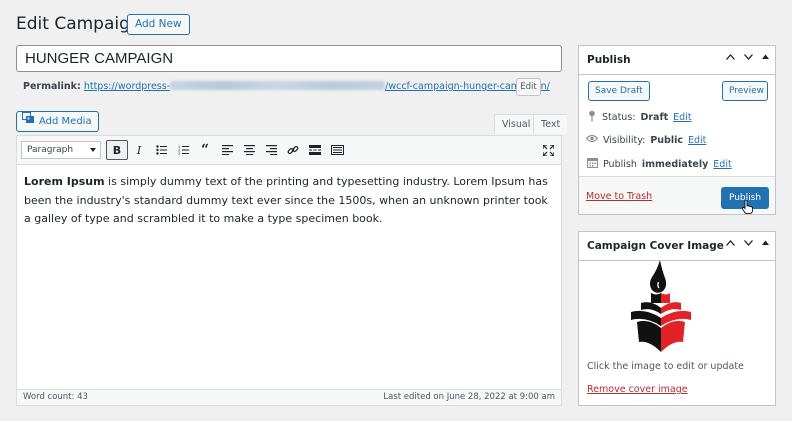 This screenshot has height=421, width=792. Describe the element at coordinates (592, 140) in the screenshot. I see `eye-icon` at that location.